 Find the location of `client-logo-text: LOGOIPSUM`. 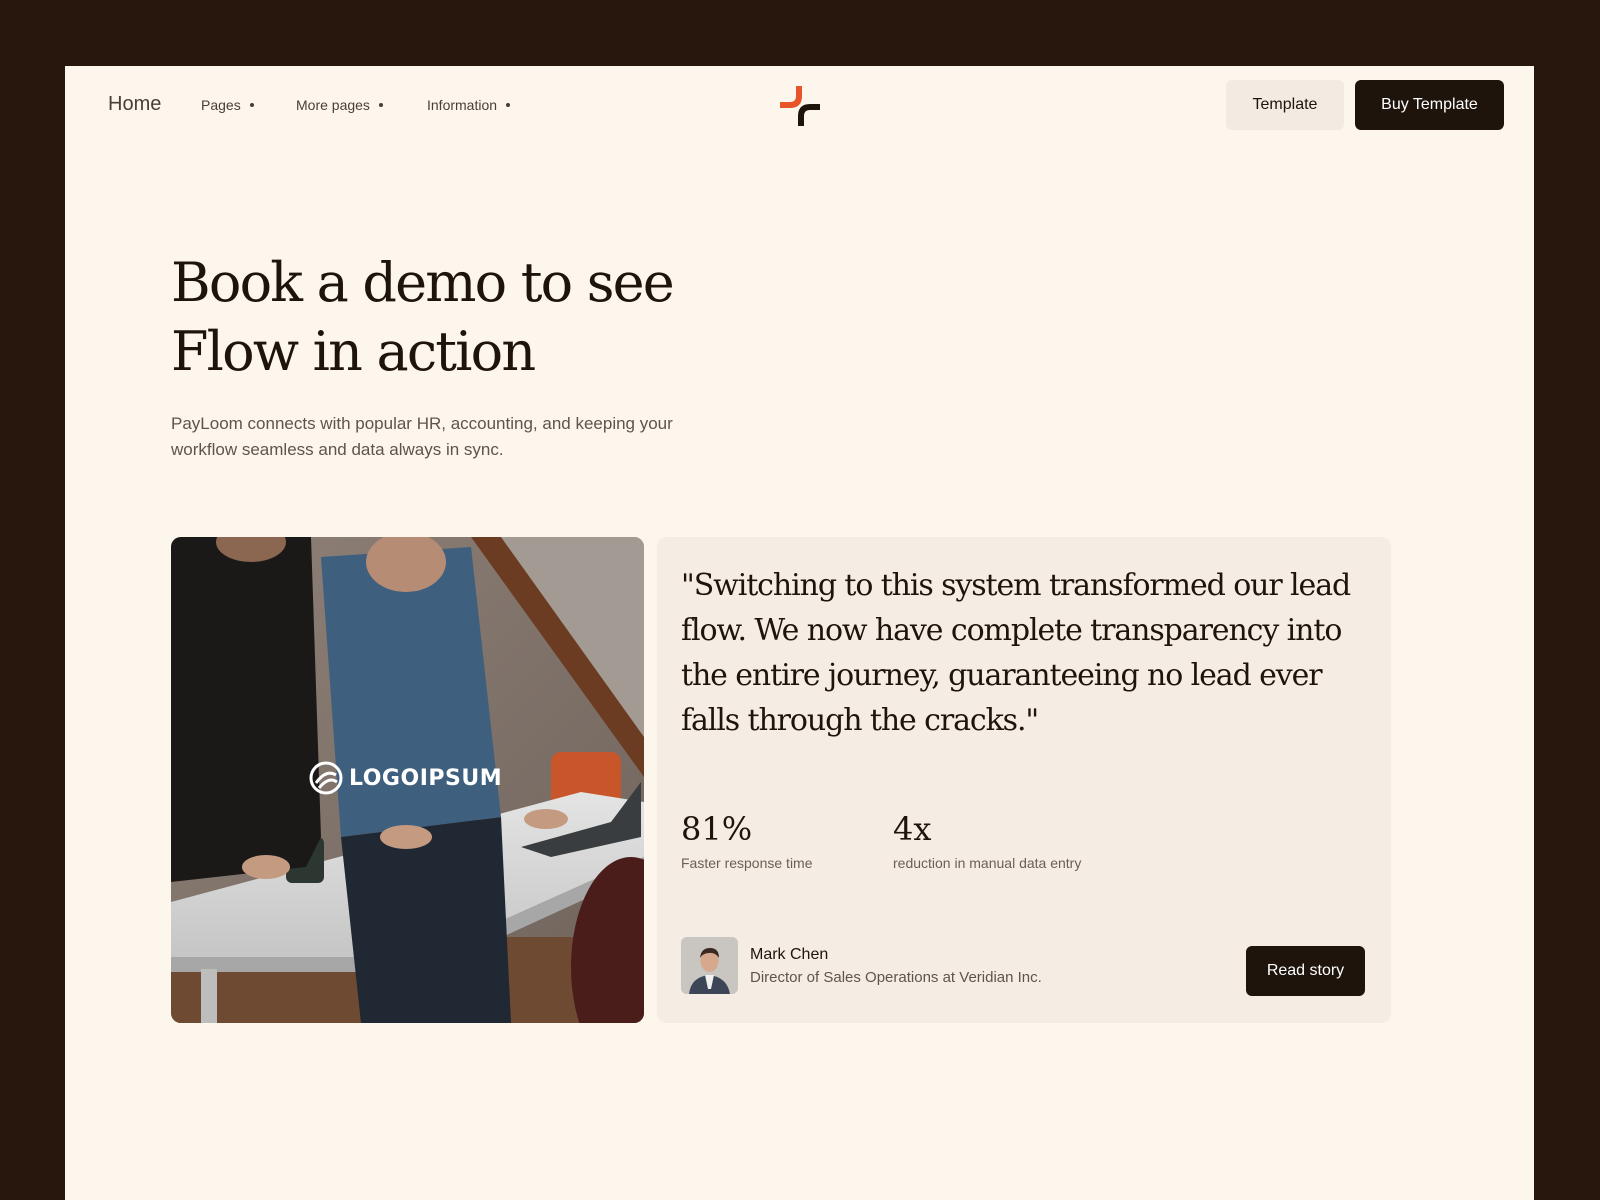

client-logo-text: LOGOIPSUM is located at coordinates (426, 778).